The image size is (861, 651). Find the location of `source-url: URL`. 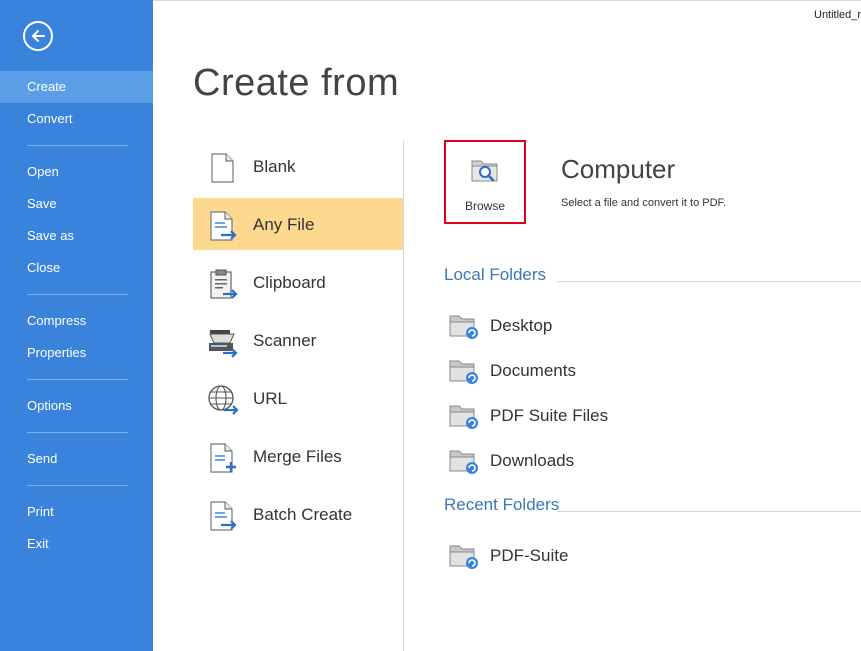

source-url: URL is located at coordinates (298, 398).